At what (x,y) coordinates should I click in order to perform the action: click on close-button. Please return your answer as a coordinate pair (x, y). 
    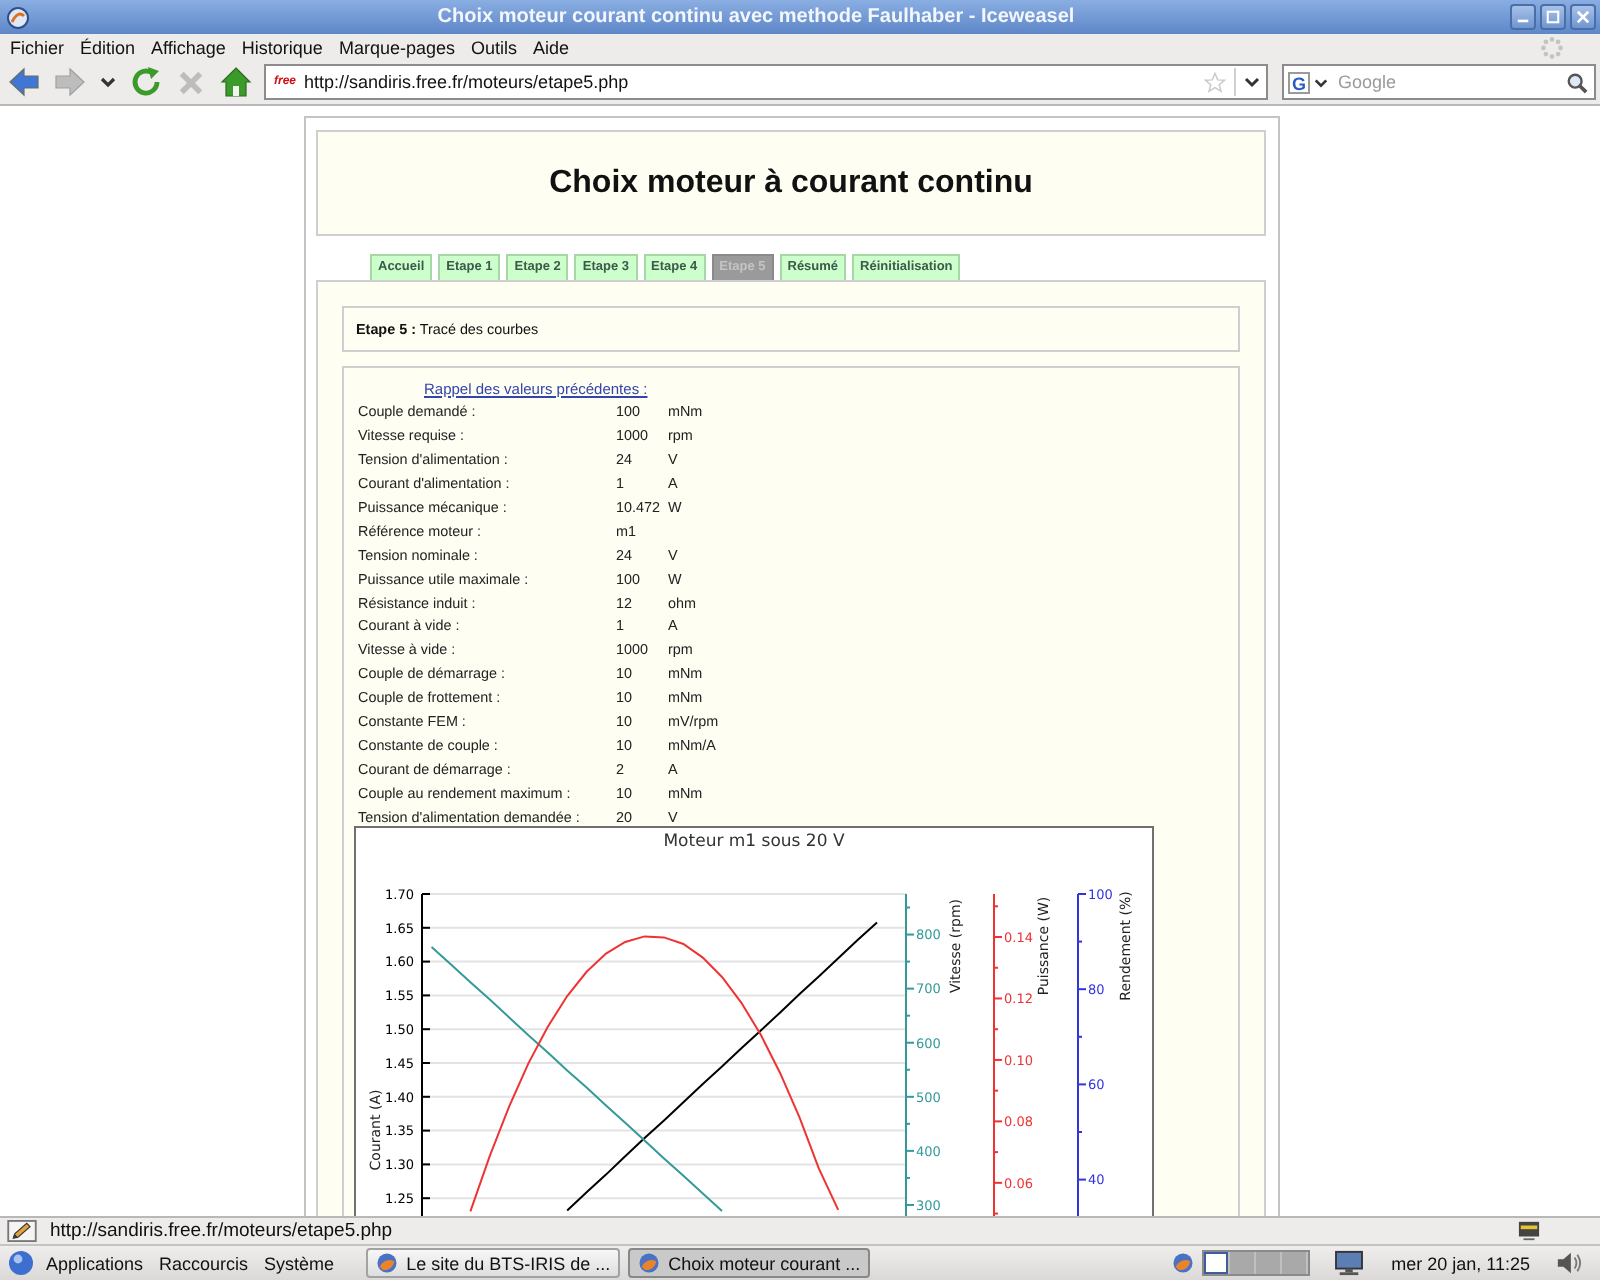
    Looking at the image, I should click on (1583, 17).